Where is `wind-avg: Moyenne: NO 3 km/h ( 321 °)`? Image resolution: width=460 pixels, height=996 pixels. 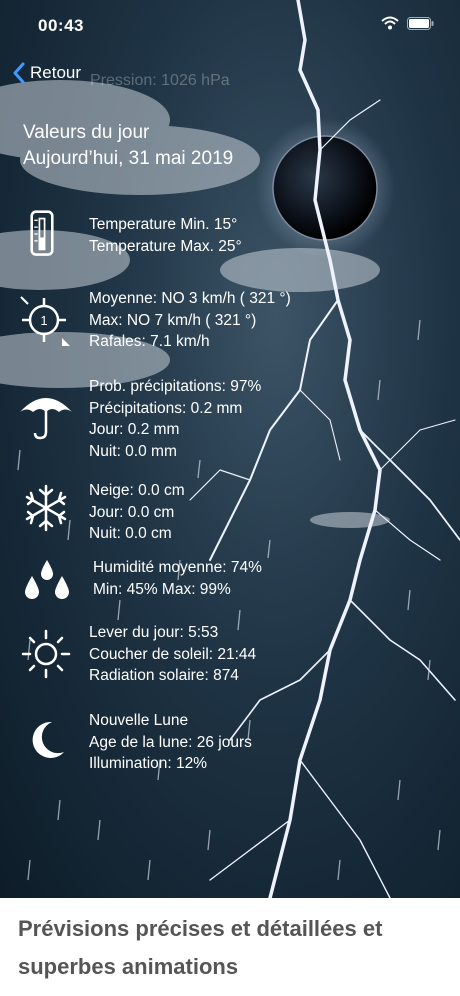 wind-avg: Moyenne: NO 3 km/h ( 321 °) is located at coordinates (190, 298).